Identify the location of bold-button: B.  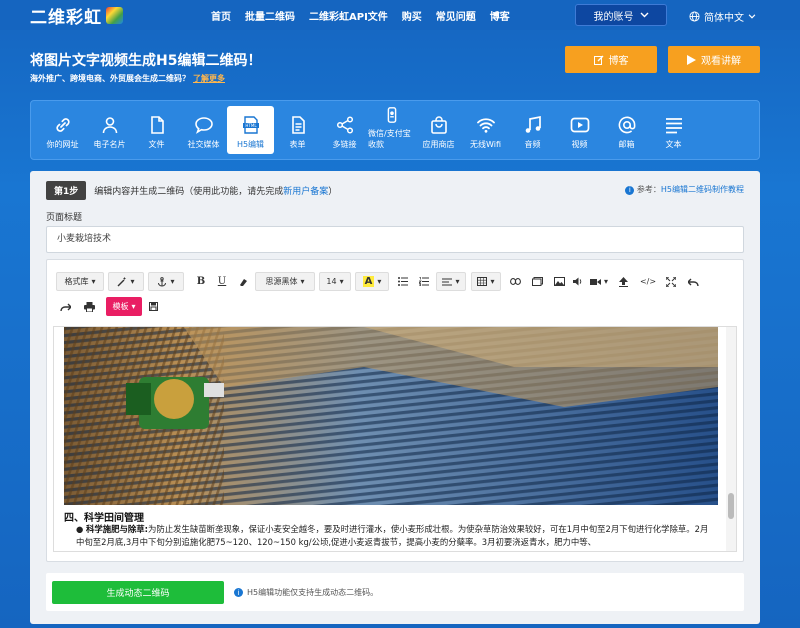
(201, 281).